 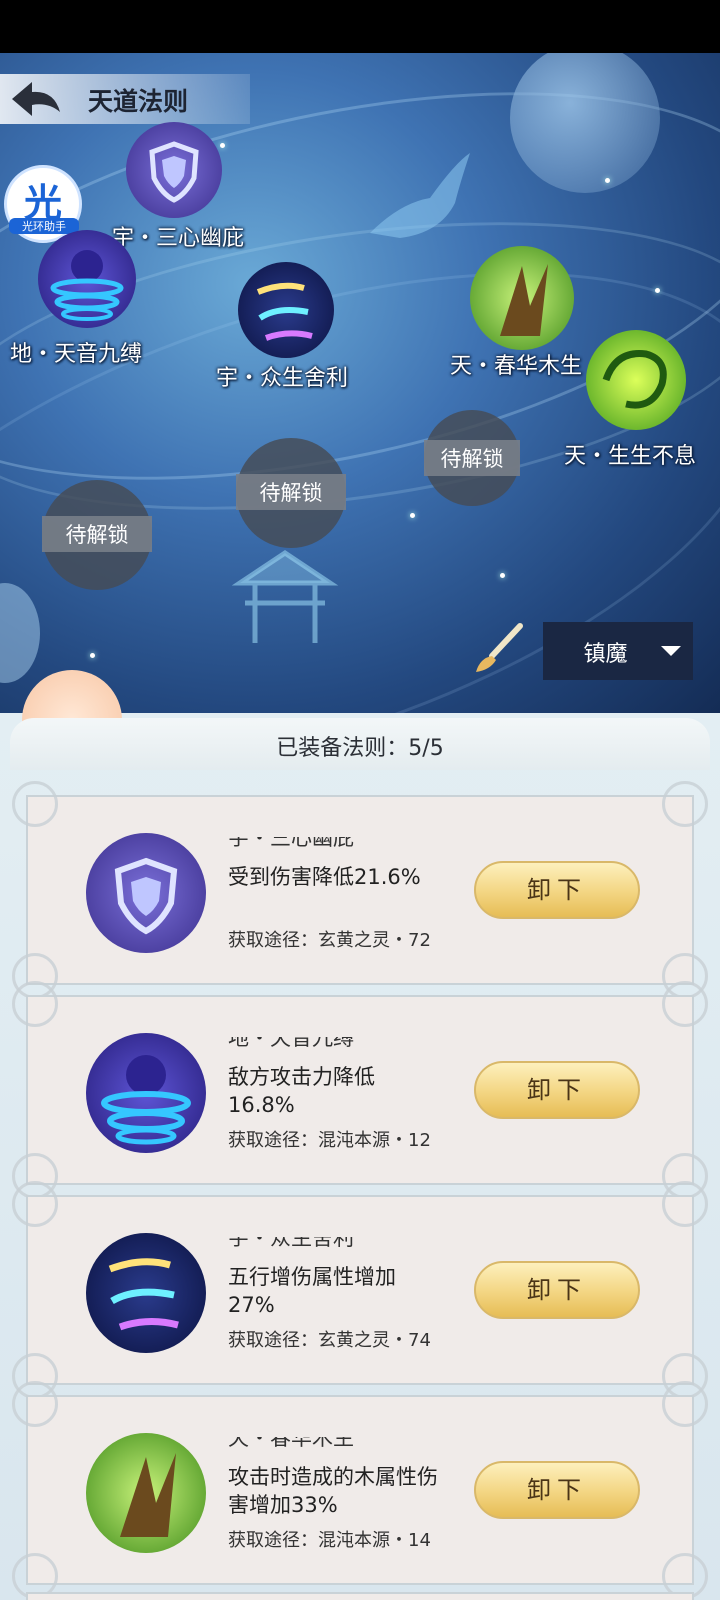 What do you see at coordinates (499, 647) in the screenshot?
I see `brush-icon` at bounding box center [499, 647].